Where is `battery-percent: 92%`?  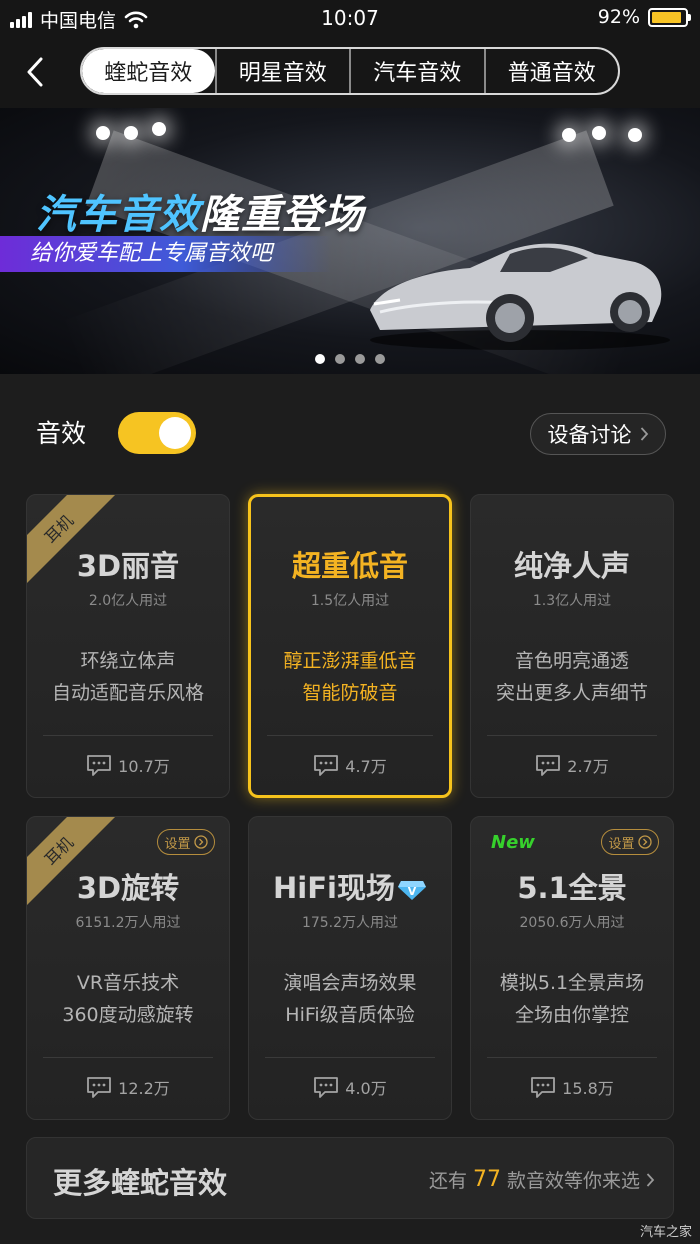
battery-percent: 92% is located at coordinates (618, 17).